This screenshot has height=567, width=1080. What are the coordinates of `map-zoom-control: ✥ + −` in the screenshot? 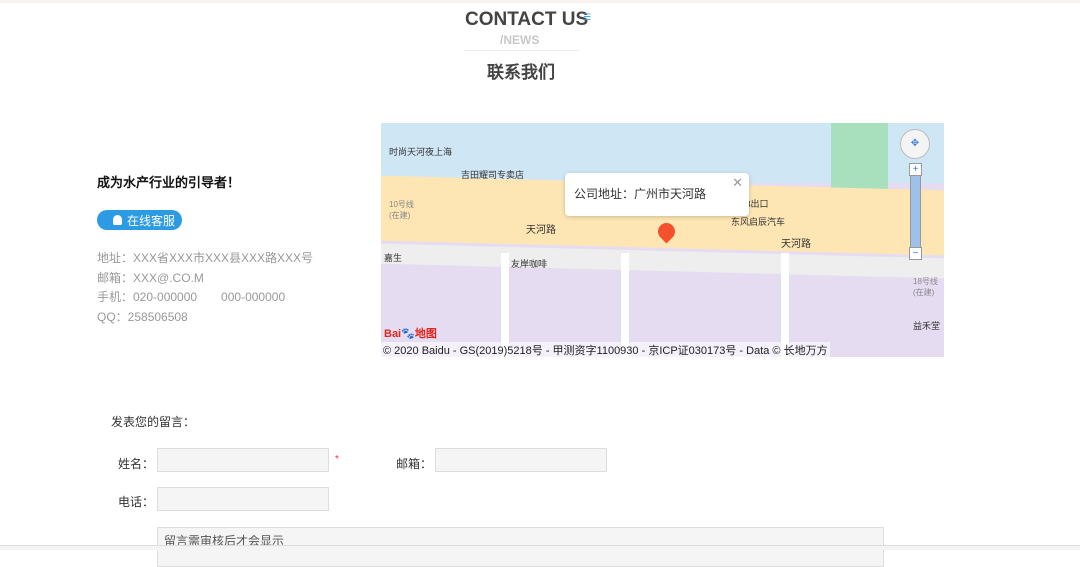 It's located at (915, 196).